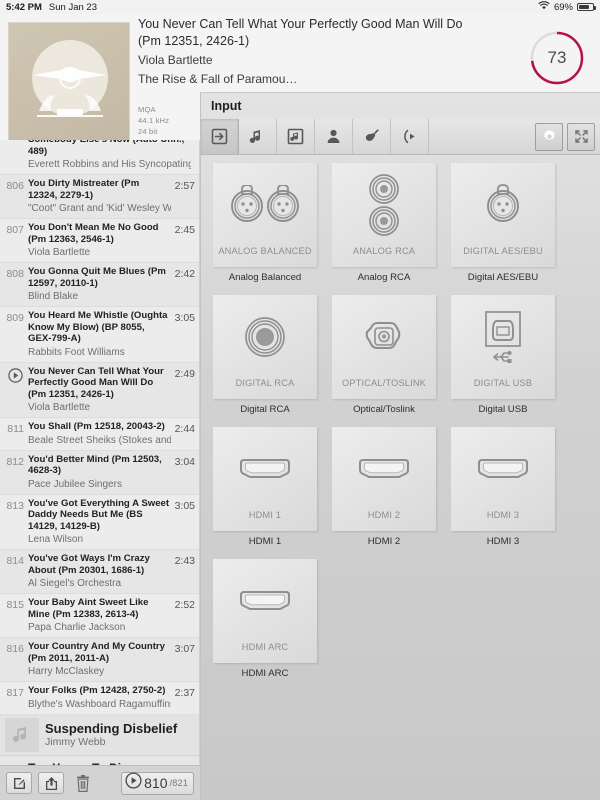 The height and width of the screenshot is (800, 600). What do you see at coordinates (384, 409) in the screenshot?
I see `input-caption: Optical/Toslink` at bounding box center [384, 409].